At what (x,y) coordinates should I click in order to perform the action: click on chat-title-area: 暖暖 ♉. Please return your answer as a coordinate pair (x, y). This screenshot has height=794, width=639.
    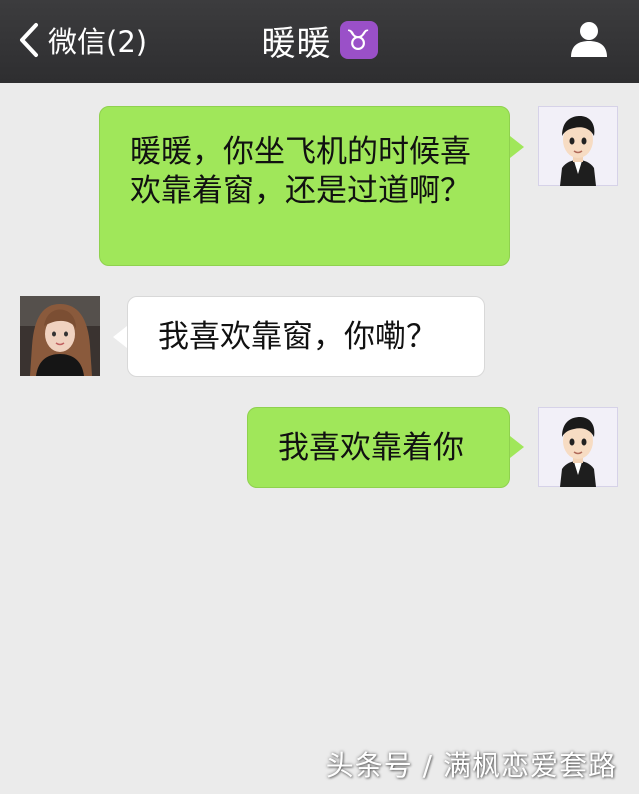
    Looking at the image, I should click on (319, 41).